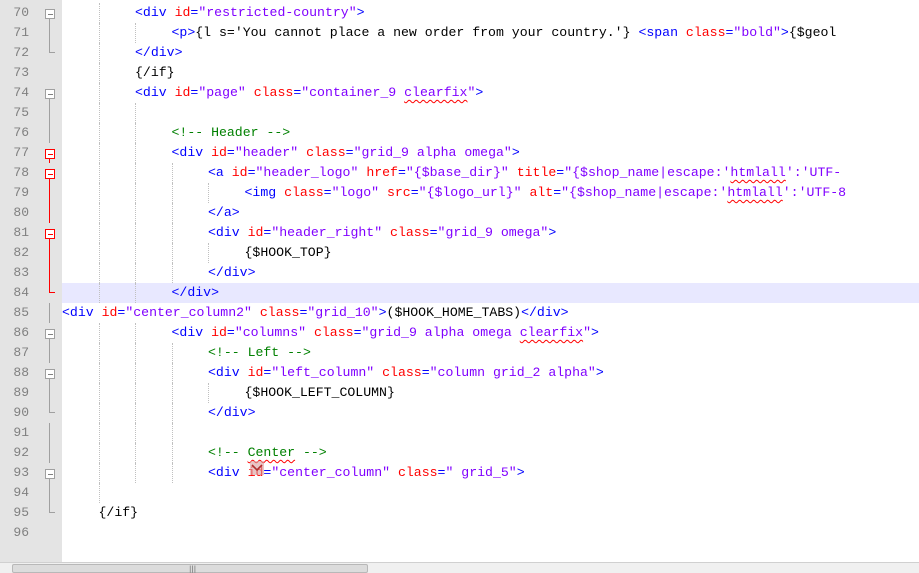 The image size is (919, 573). I want to click on code-line: 92 <!-- Center -->, so click(459, 453).